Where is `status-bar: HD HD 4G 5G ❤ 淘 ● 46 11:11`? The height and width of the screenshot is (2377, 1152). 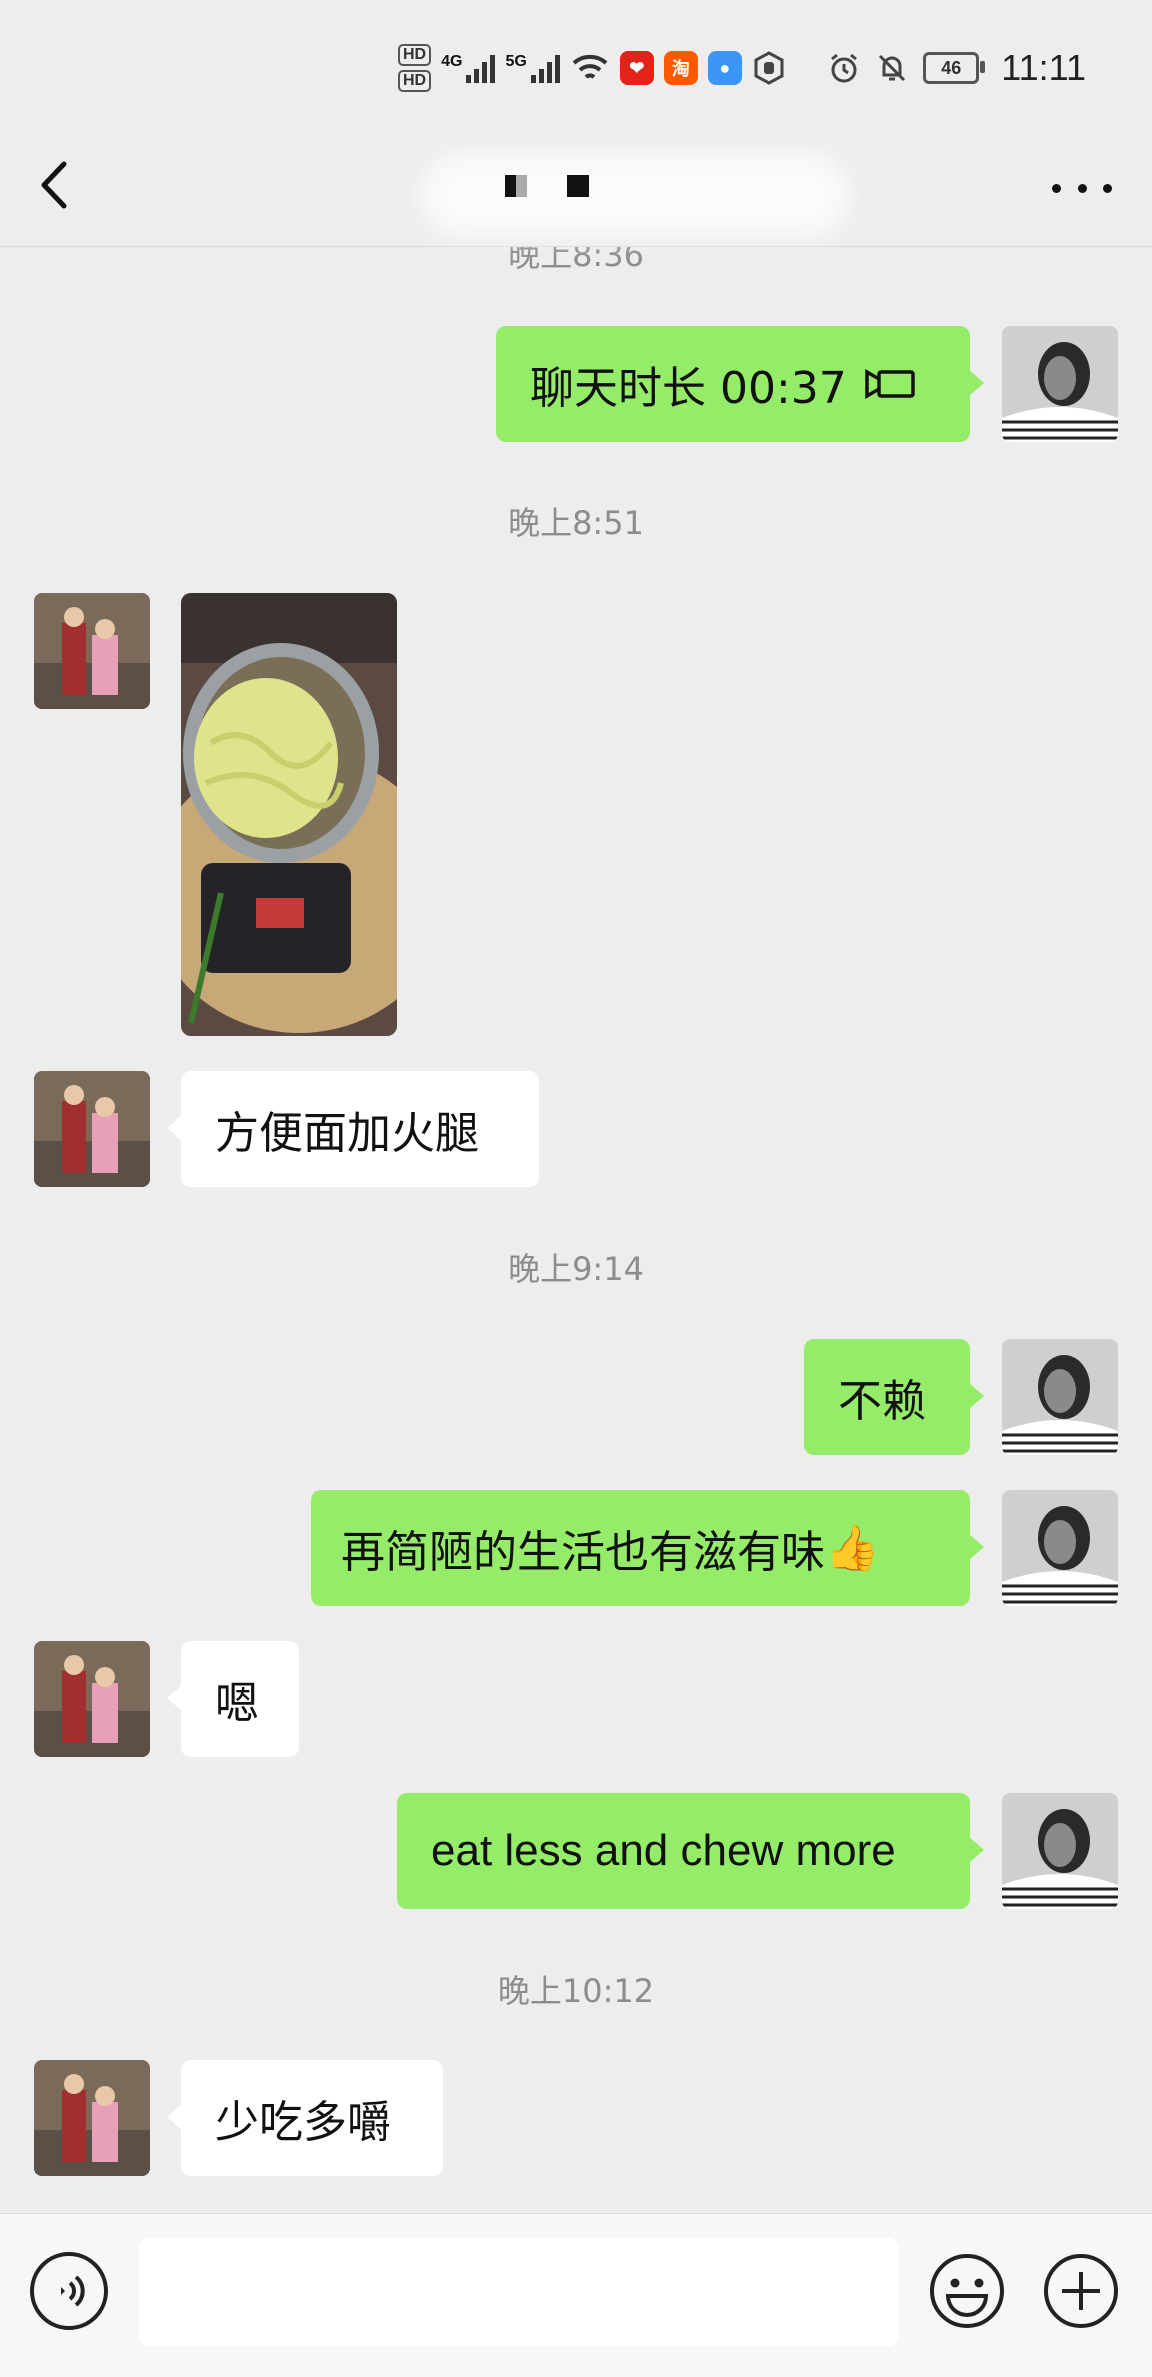 status-bar: HD HD 4G 5G ❤ 淘 ● 46 11:11 is located at coordinates (576, 65).